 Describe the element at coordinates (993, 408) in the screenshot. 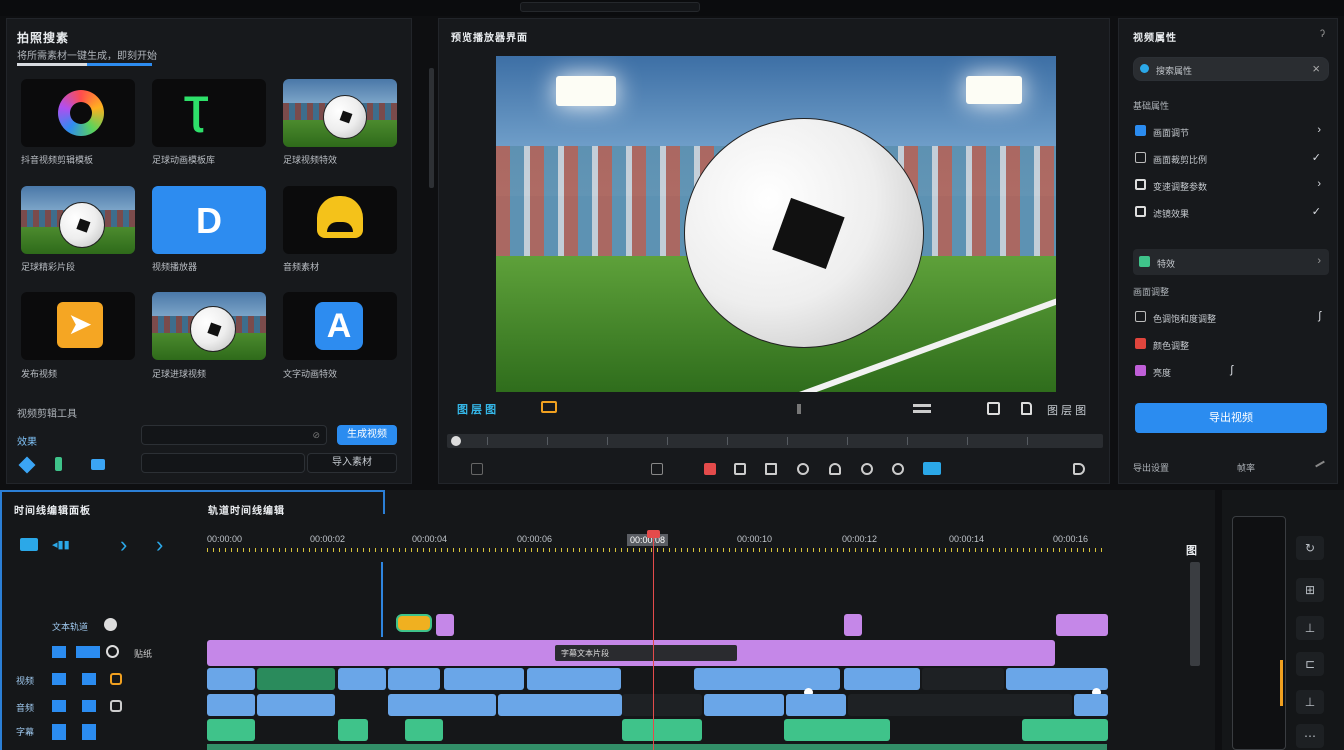

I see `snapshot-icon` at that location.